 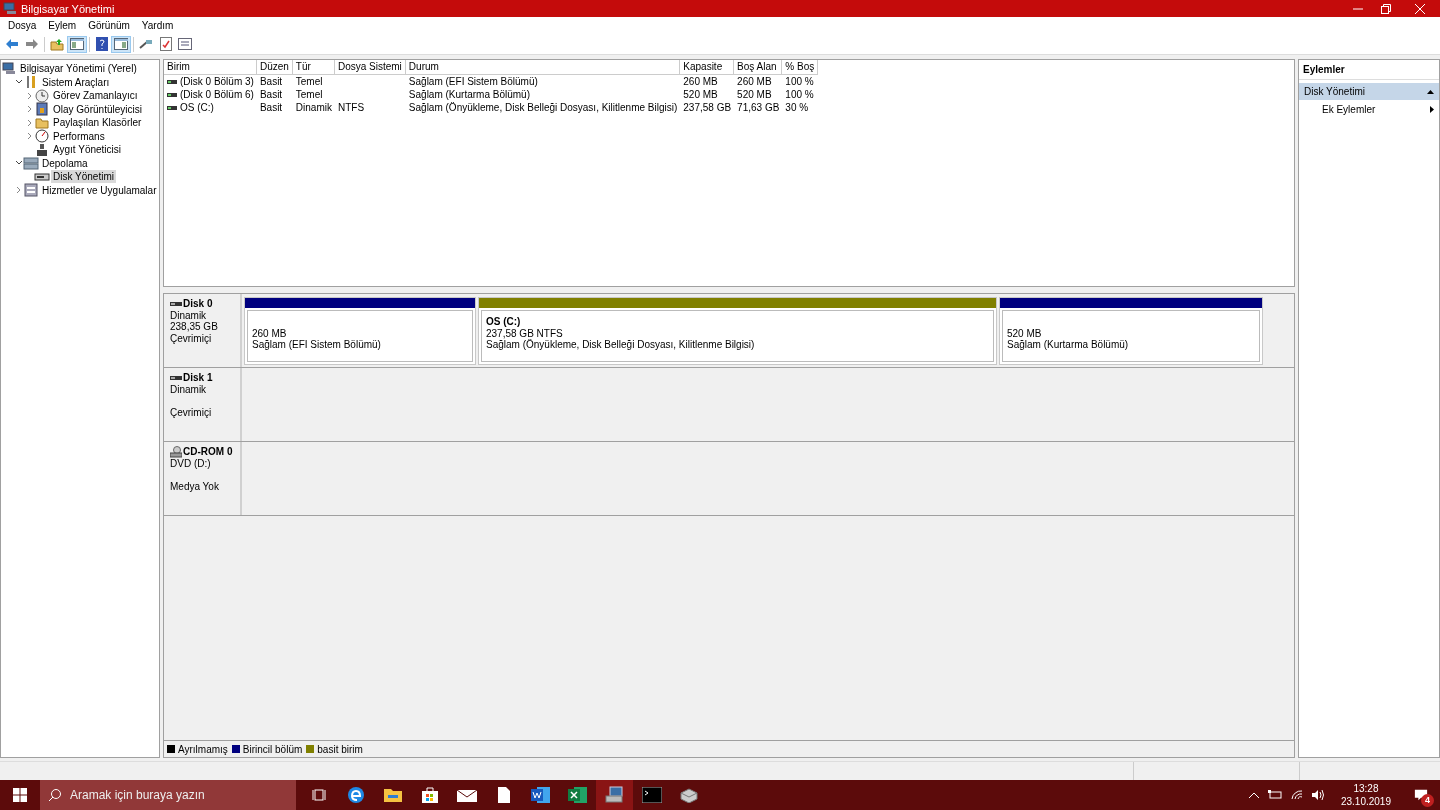 I want to click on legend-label: Ayrılmamış, so click(x=203, y=749).